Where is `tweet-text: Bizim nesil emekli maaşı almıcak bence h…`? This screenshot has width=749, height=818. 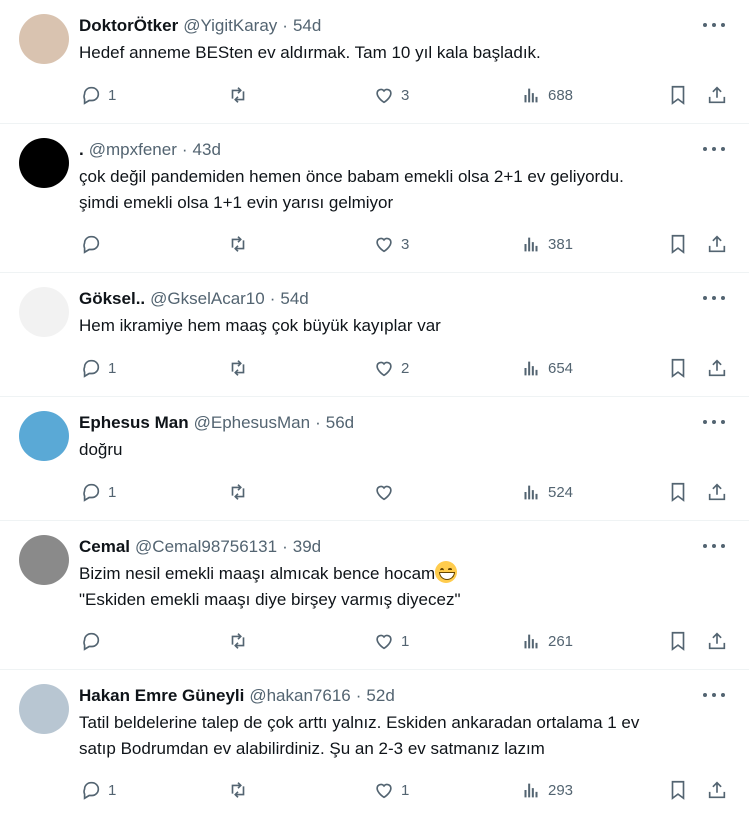
tweet-text: Bizim nesil emekli maaşı almıcak bence h… is located at coordinates (406, 587).